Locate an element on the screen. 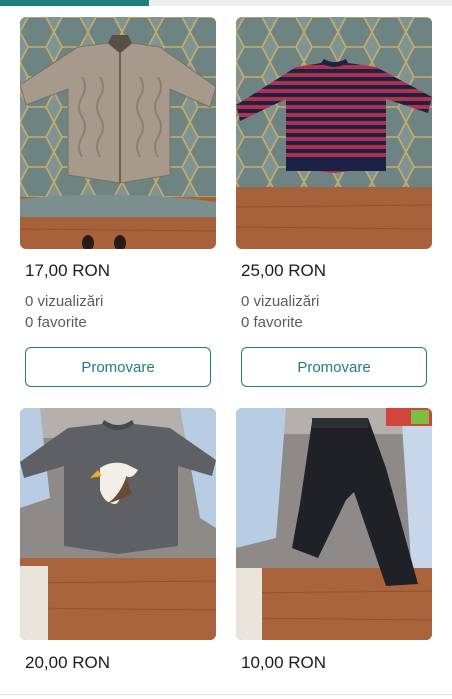 The image size is (452, 699). listing-price: 20,00 RON is located at coordinates (68, 662).